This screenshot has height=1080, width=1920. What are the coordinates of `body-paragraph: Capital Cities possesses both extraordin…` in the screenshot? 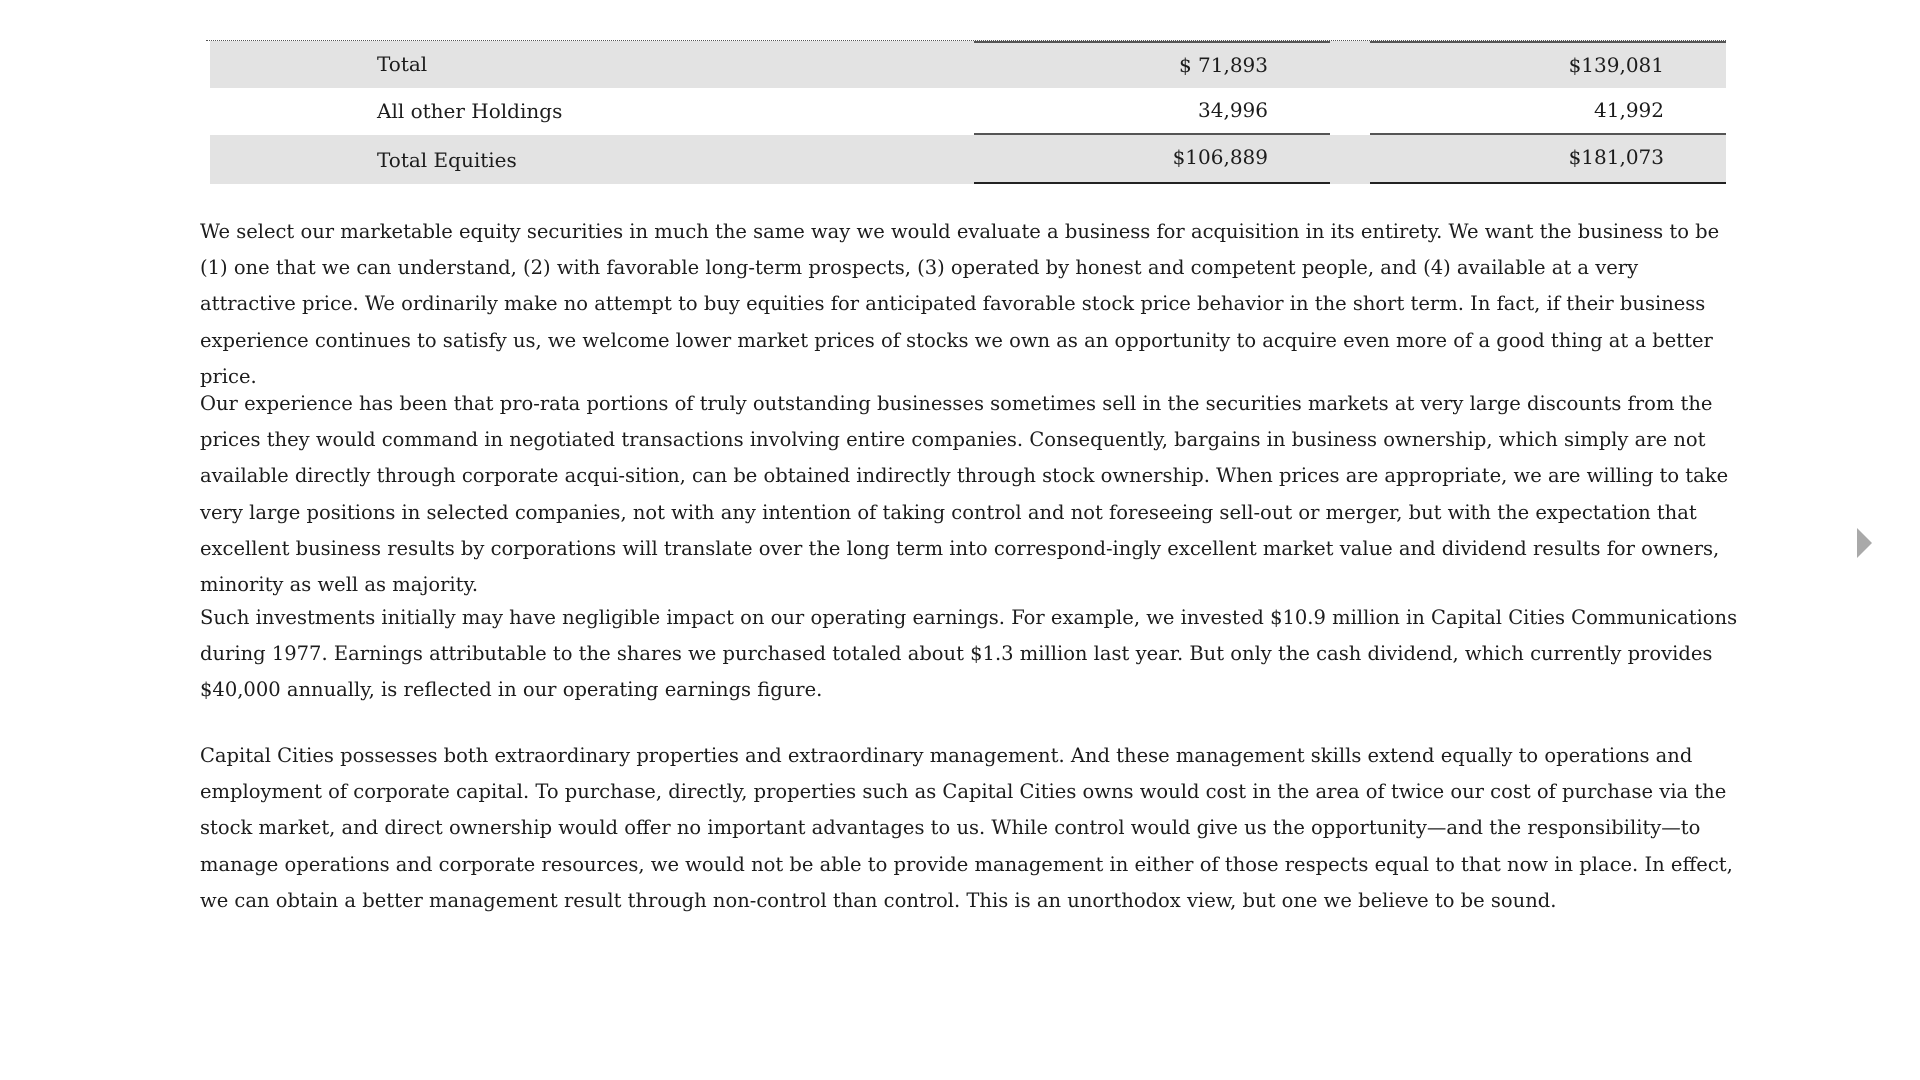 It's located at (966, 828).